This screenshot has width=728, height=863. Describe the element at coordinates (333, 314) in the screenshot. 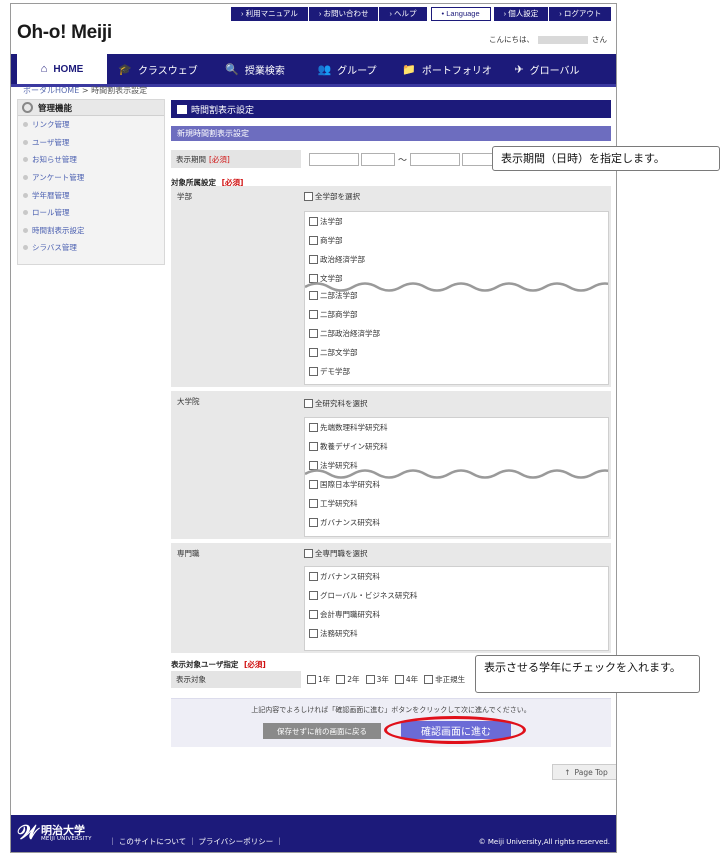

I see `faculty-item: 二部商学部` at that location.